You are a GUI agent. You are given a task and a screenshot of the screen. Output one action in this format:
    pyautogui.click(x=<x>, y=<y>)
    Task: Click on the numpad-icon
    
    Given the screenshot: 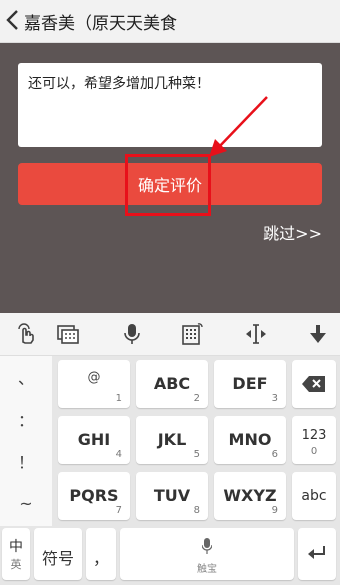 What is the action you would take?
    pyautogui.click(x=192, y=334)
    